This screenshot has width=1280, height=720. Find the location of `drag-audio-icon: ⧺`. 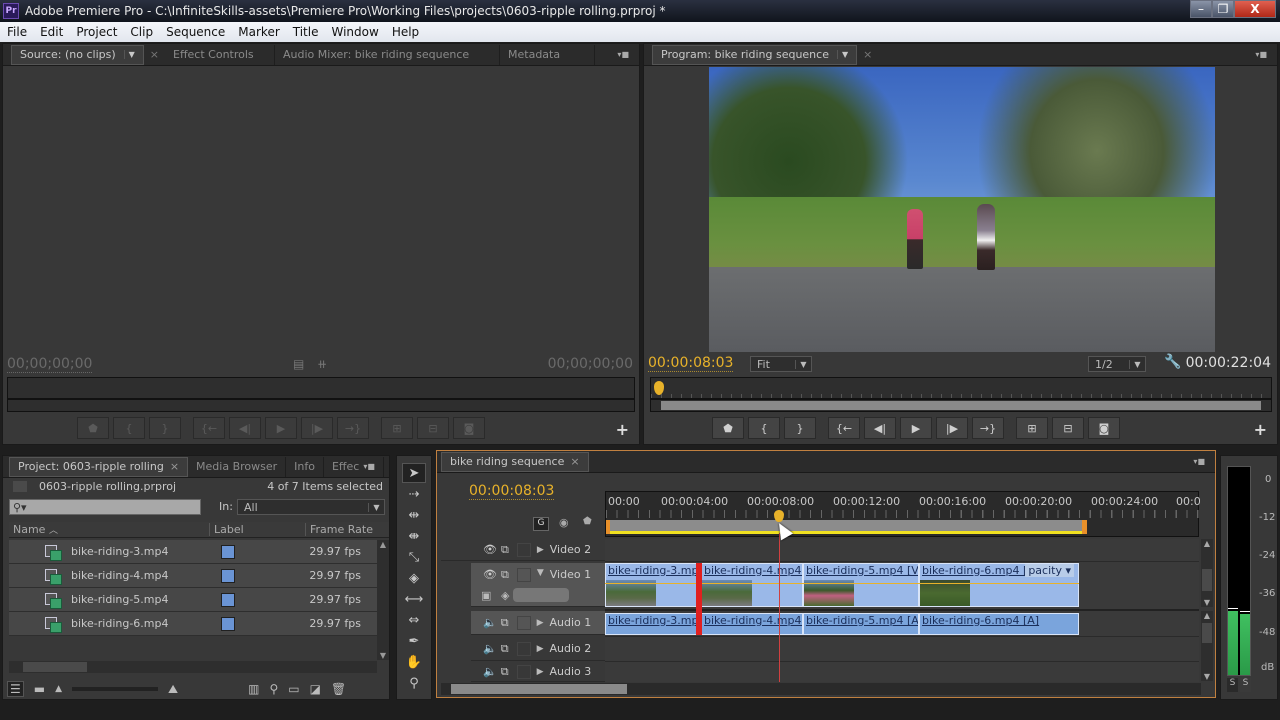

drag-audio-icon: ⧺ is located at coordinates (322, 364).